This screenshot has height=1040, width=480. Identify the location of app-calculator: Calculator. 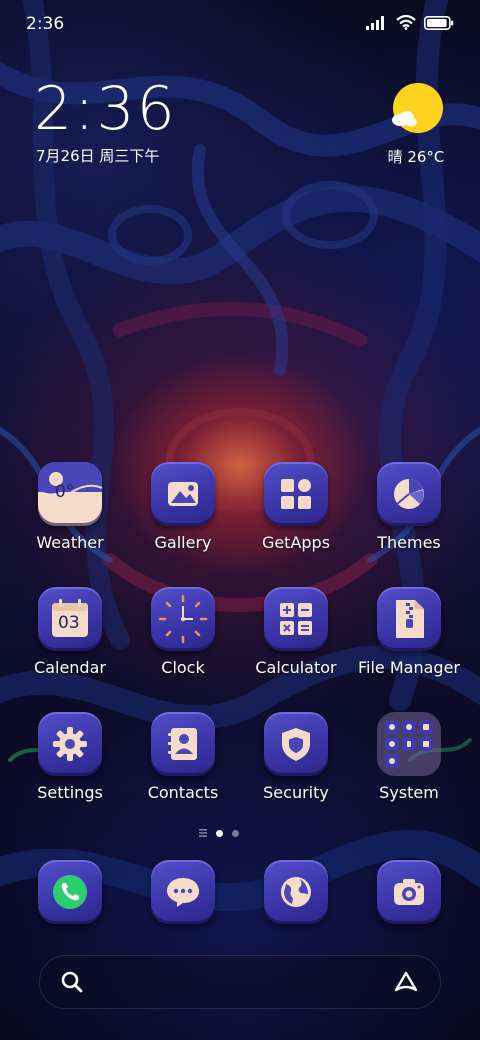
(296, 632).